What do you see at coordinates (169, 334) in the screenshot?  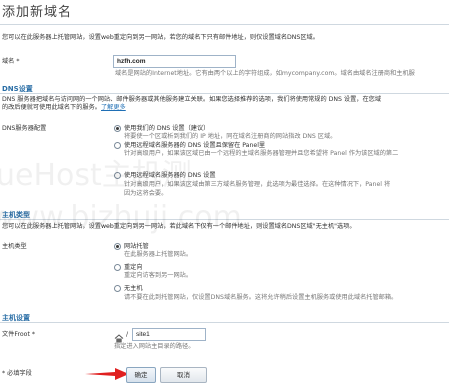 I see `docroot-input` at bounding box center [169, 334].